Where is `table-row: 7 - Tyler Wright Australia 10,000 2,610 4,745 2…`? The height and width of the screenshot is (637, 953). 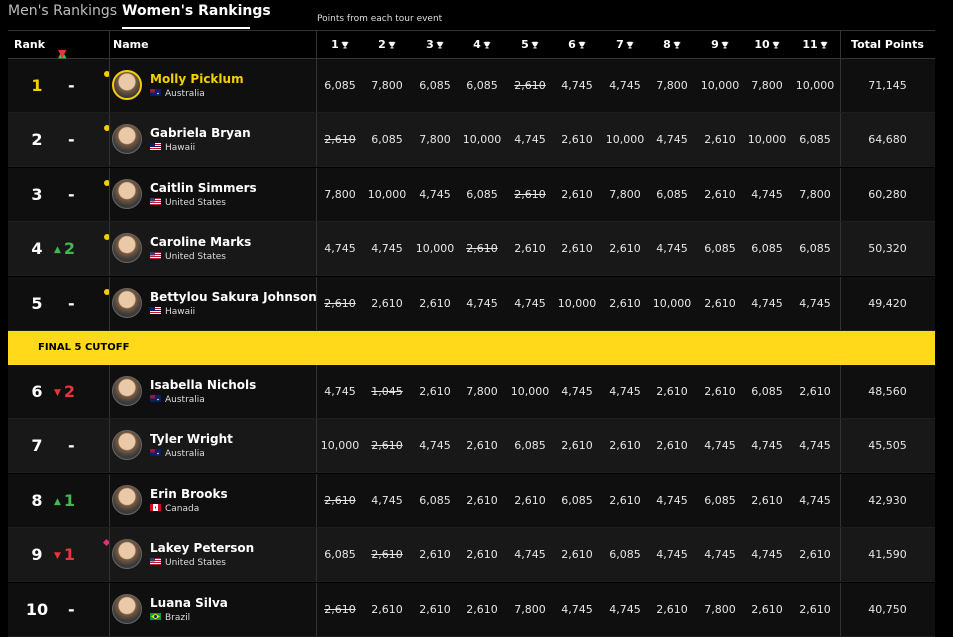
table-row: 7 - Tyler Wright Australia 10,000 2,610 4,745 2… is located at coordinates (471, 446).